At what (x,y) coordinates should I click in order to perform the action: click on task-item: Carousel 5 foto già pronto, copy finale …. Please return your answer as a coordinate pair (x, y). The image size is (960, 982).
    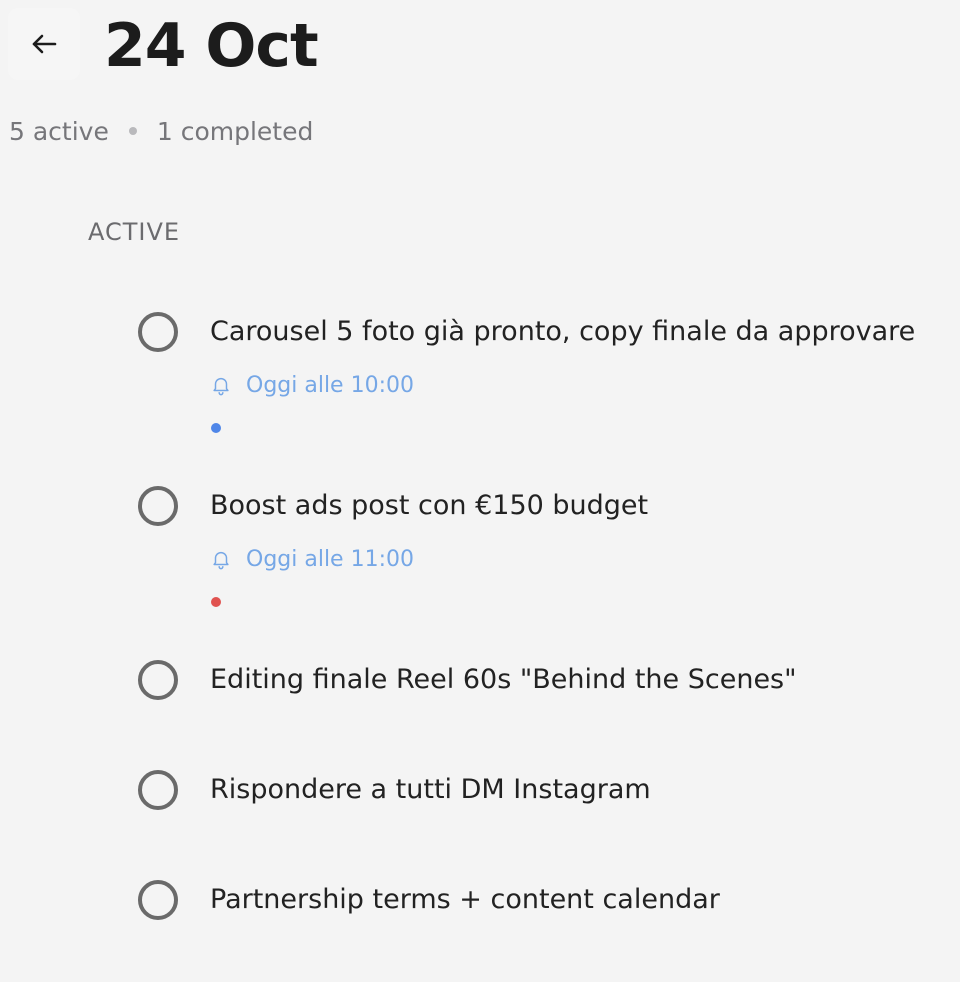
    Looking at the image, I should click on (549, 377).